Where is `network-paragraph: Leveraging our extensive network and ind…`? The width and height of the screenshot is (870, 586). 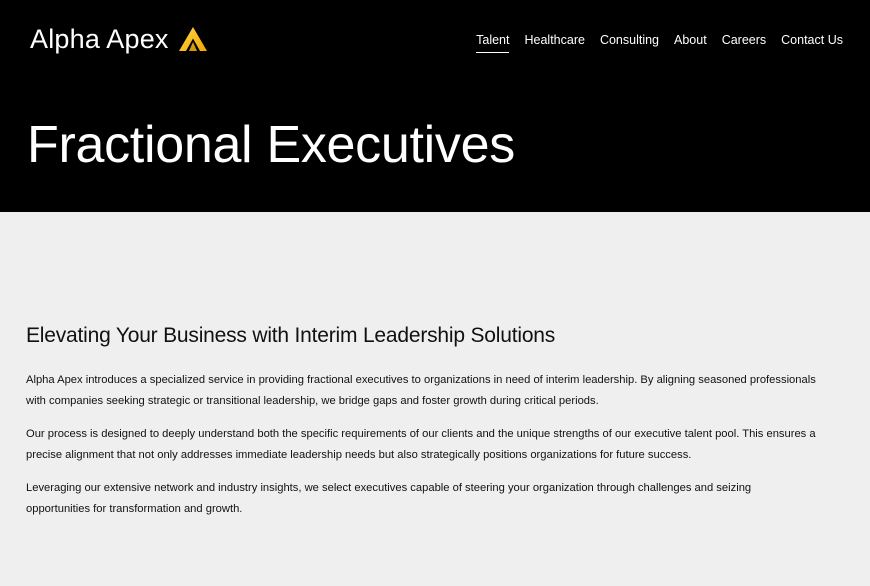 network-paragraph: Leveraging our extensive network and ind… is located at coordinates (389, 498).